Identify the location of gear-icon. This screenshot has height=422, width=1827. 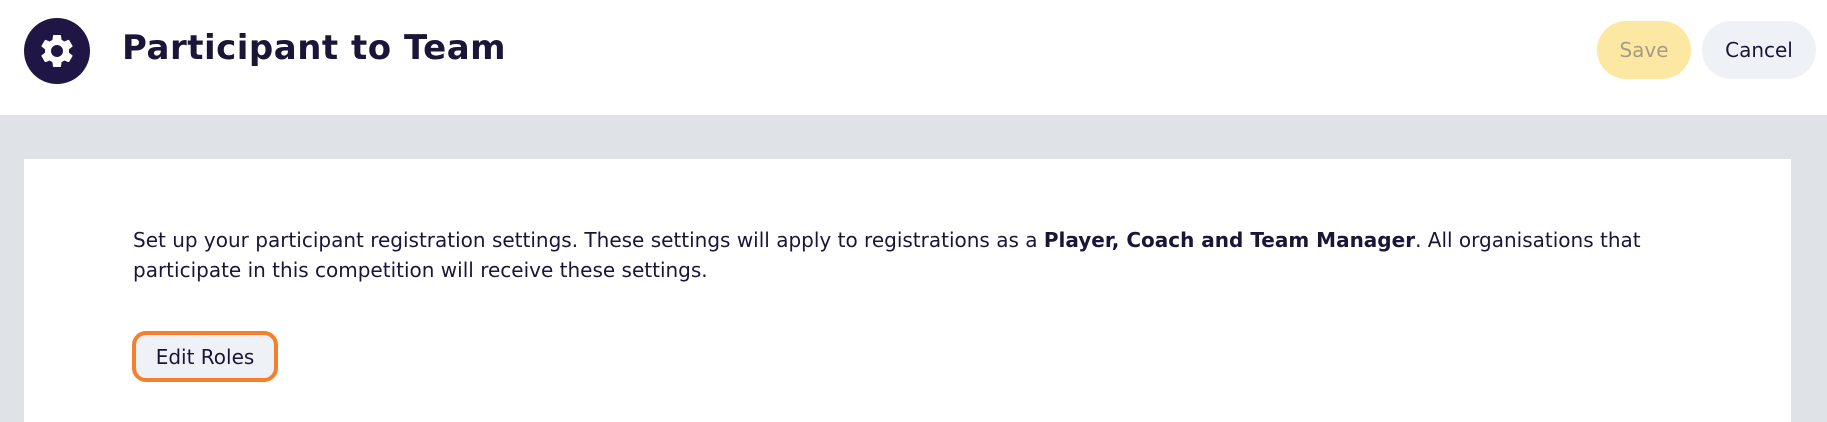
(57, 50).